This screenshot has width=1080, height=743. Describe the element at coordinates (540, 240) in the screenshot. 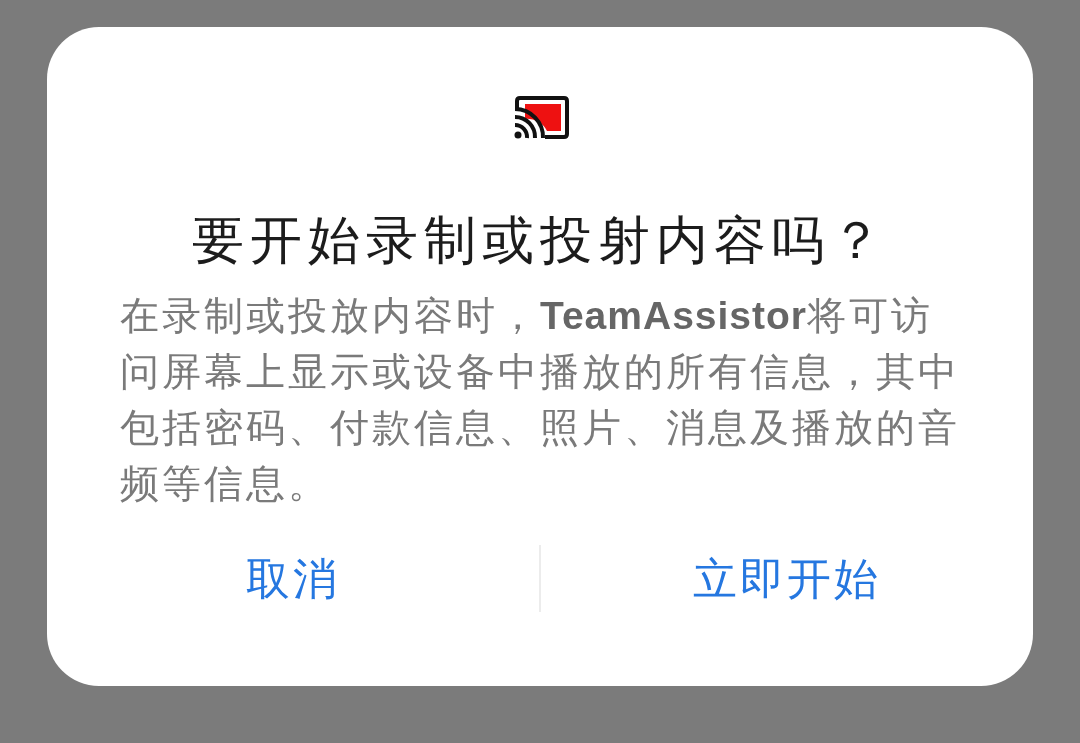

I see `dialog-title: 要开始录制或投射内容吗？` at that location.